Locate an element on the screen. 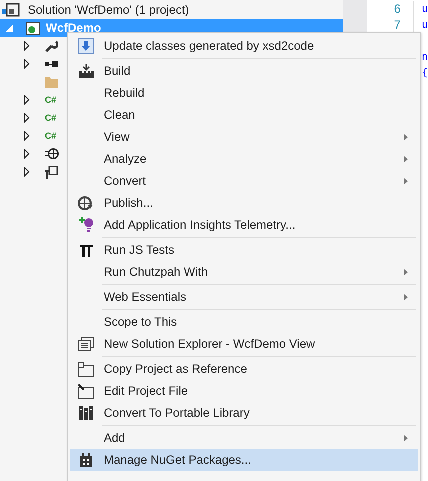 This screenshot has height=481, width=428. menu-item: Clean is located at coordinates (244, 115).